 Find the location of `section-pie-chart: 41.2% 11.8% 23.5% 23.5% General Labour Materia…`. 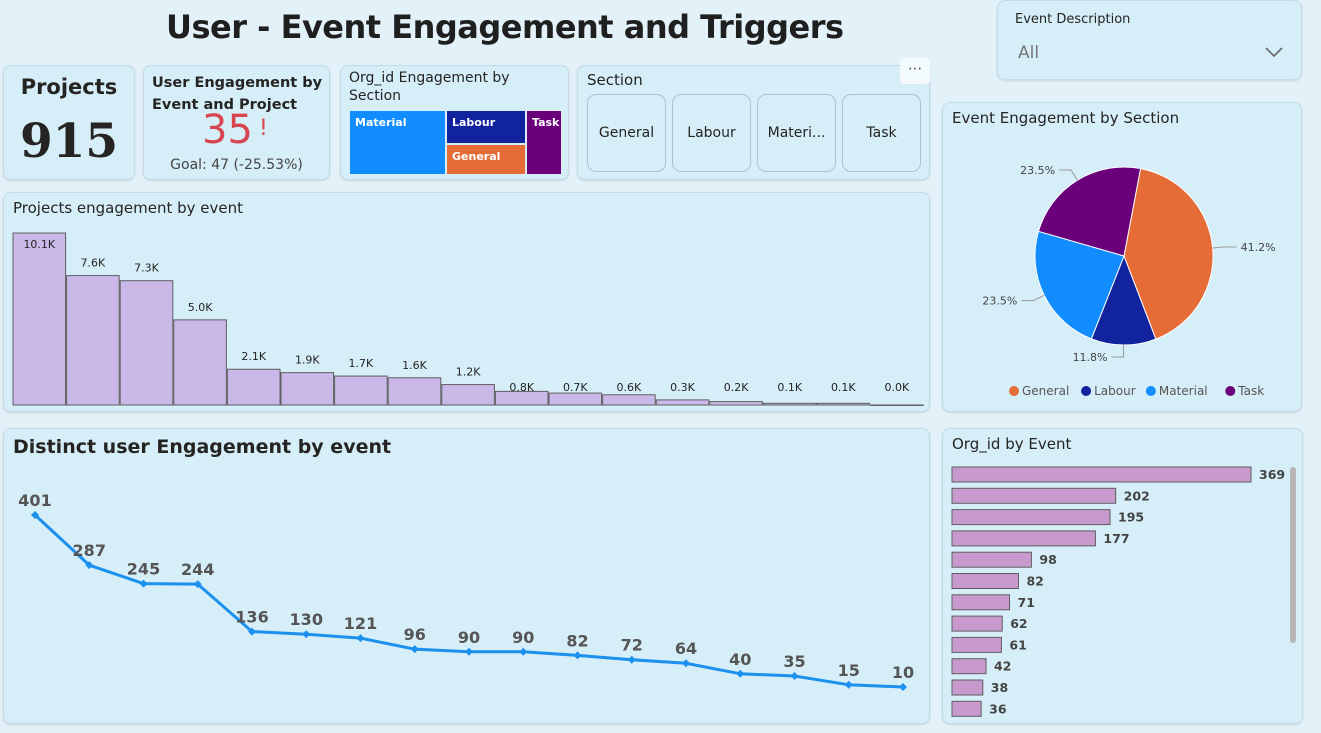

section-pie-chart: 41.2% 11.8% 23.5% 23.5% General Labour Materia… is located at coordinates (1129, 281).